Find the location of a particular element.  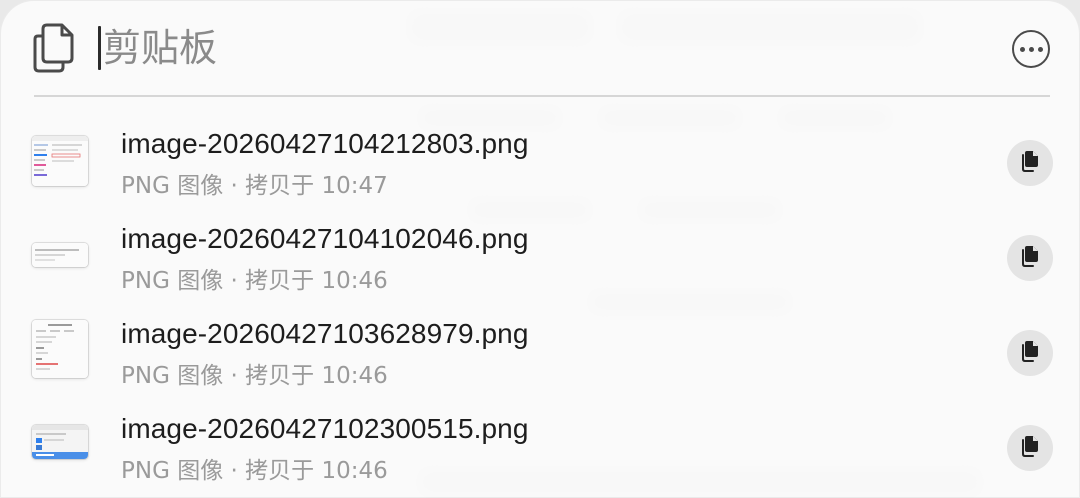

item-filename: image-20260427104102046.png is located at coordinates (325, 238).